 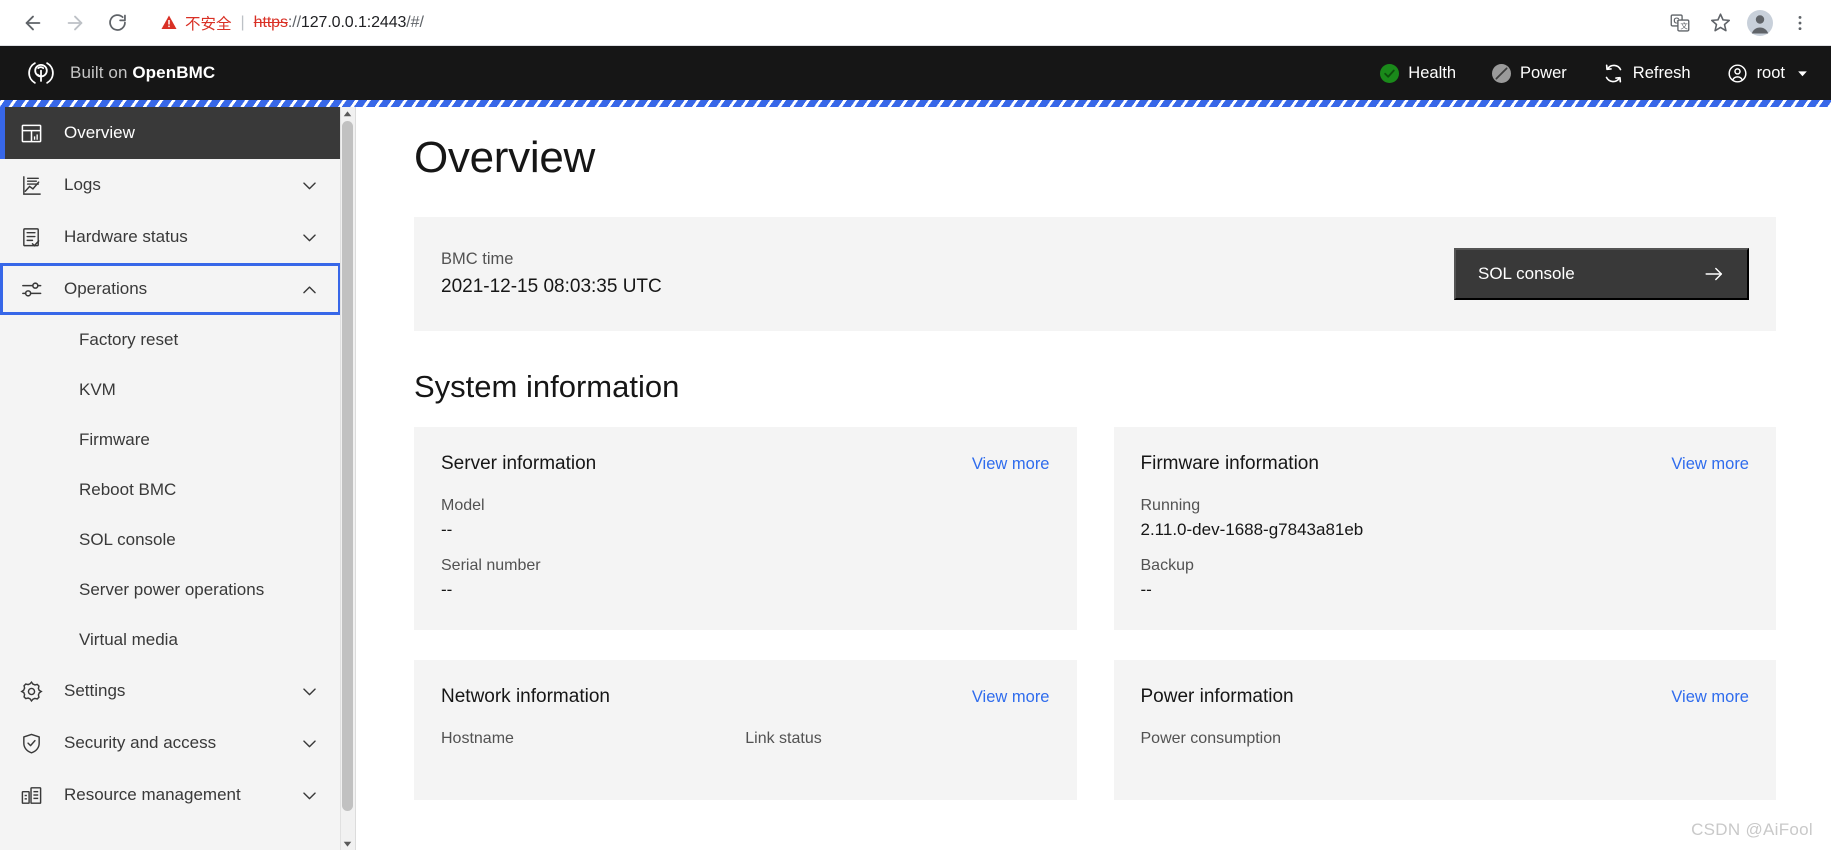 I want to click on card-header: Firmware information View more, so click(x=1445, y=464).